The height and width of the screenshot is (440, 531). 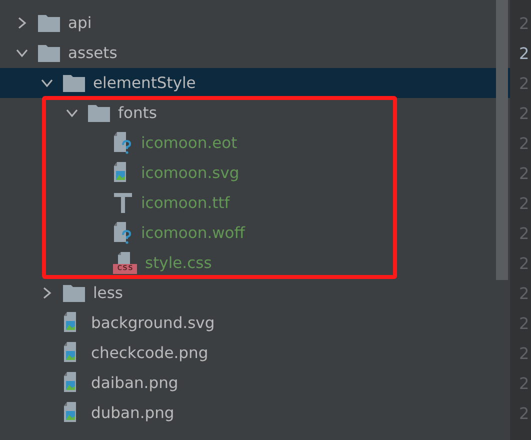 What do you see at coordinates (149, 353) in the screenshot?
I see `file-name: checkcode.png` at bounding box center [149, 353].